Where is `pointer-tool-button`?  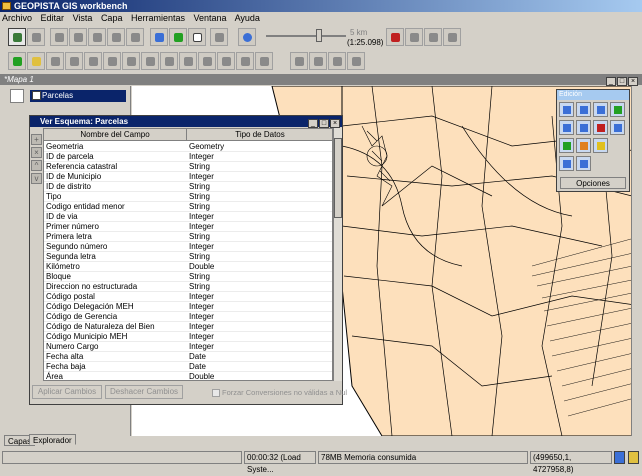 pointer-tool-button is located at coordinates (17, 37).